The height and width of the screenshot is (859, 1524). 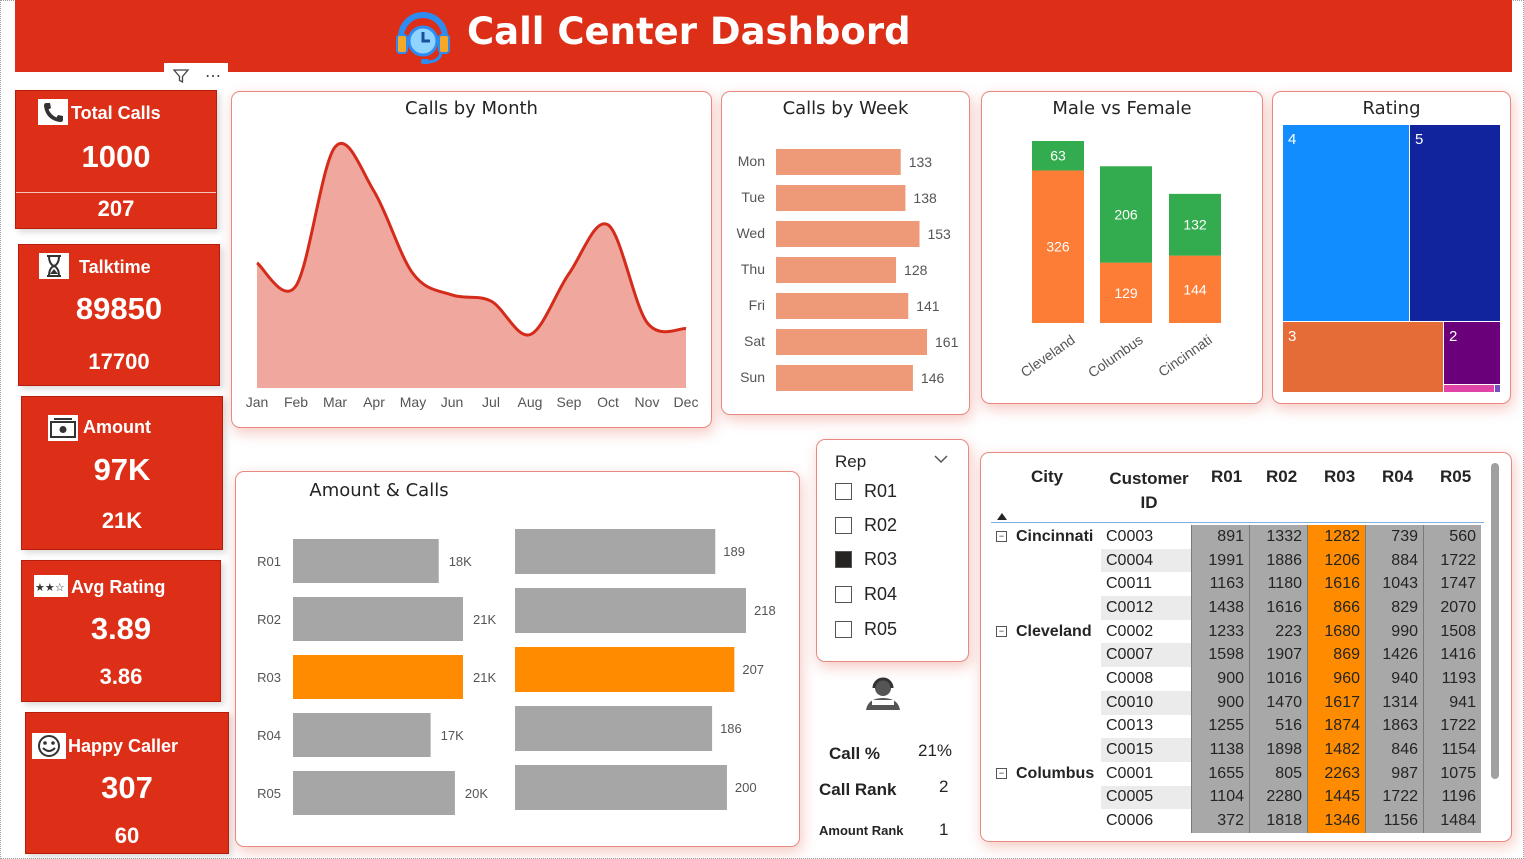 I want to click on value-cell: 560, so click(x=1452, y=537).